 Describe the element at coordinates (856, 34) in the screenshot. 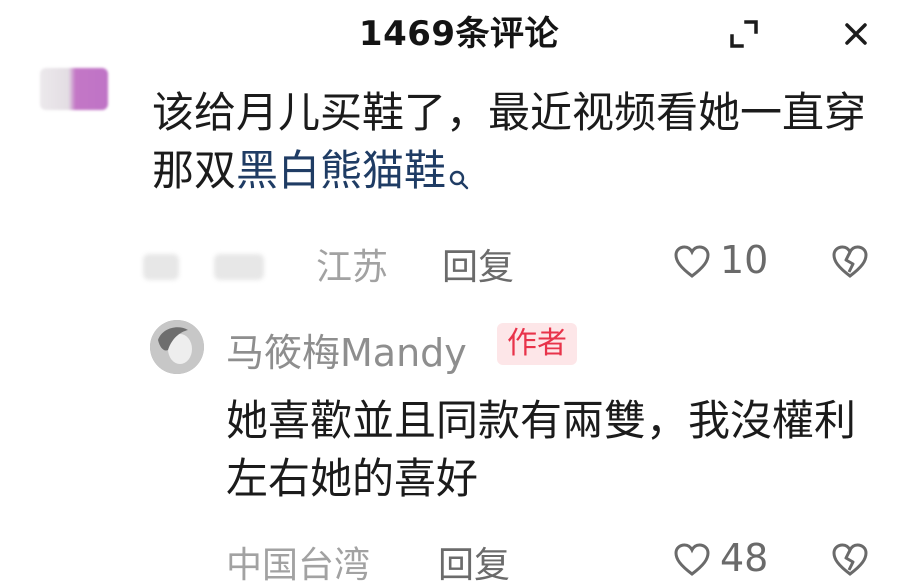

I see `close-icon` at that location.